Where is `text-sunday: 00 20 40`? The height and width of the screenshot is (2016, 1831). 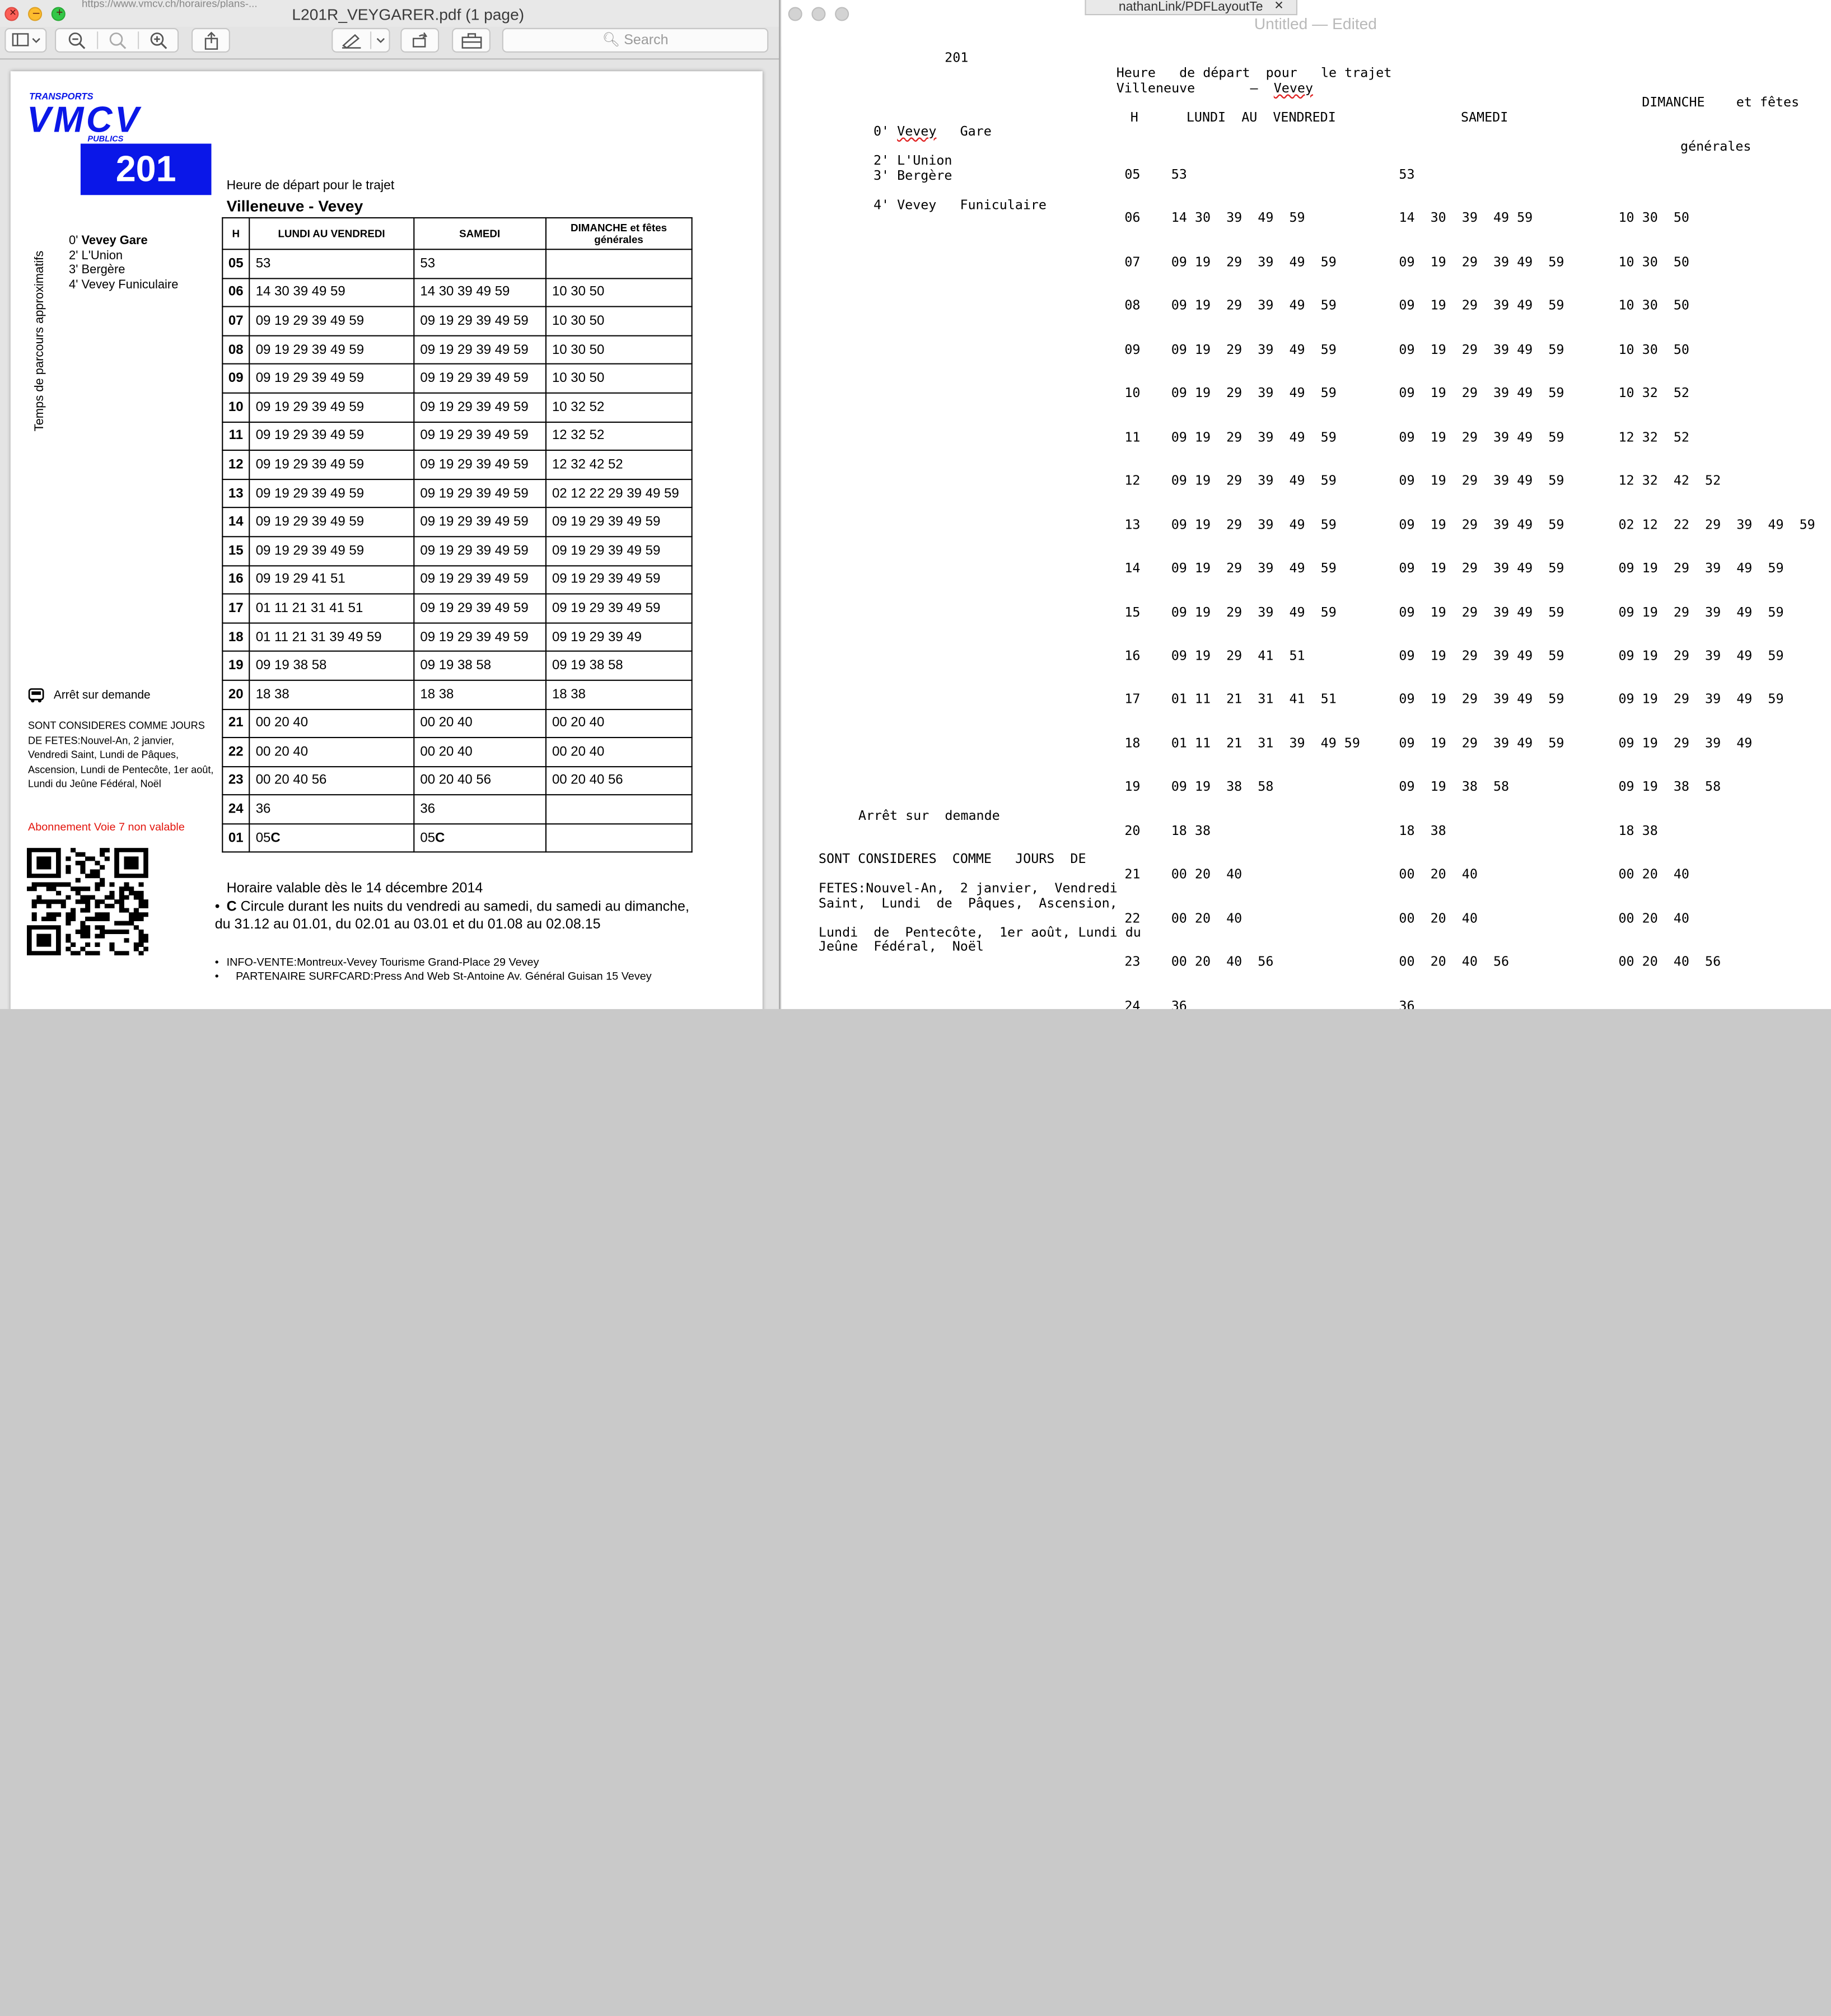
text-sunday: 00 20 40 is located at coordinates (1653, 918).